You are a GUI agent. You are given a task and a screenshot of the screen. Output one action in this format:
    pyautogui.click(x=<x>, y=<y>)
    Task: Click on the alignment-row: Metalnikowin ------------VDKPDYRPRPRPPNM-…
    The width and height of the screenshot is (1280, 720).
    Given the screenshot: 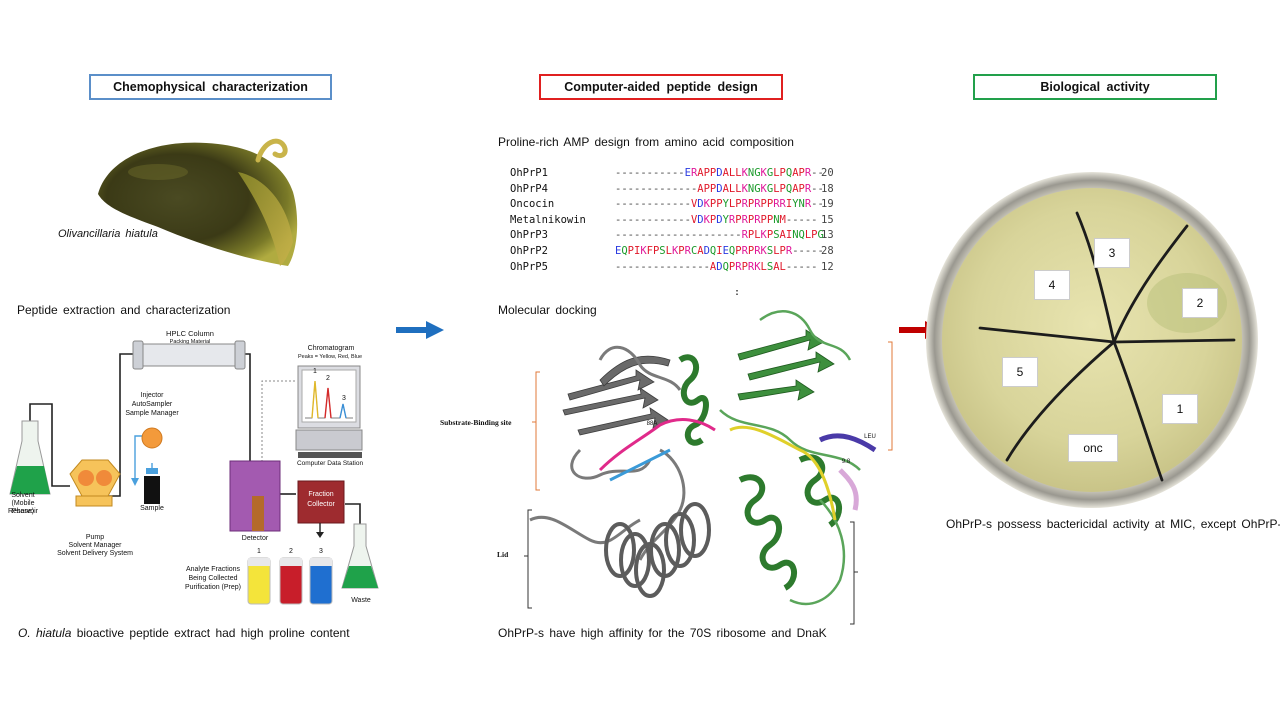 What is the action you would take?
    pyautogui.click(x=672, y=221)
    